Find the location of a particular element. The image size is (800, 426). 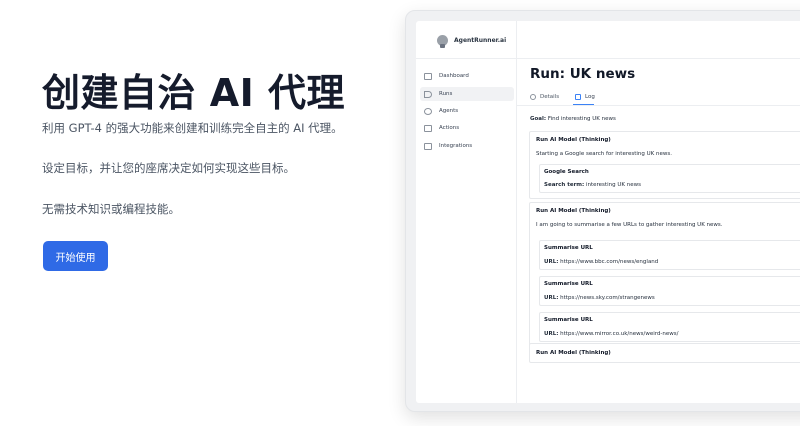

log-icon is located at coordinates (578, 97).